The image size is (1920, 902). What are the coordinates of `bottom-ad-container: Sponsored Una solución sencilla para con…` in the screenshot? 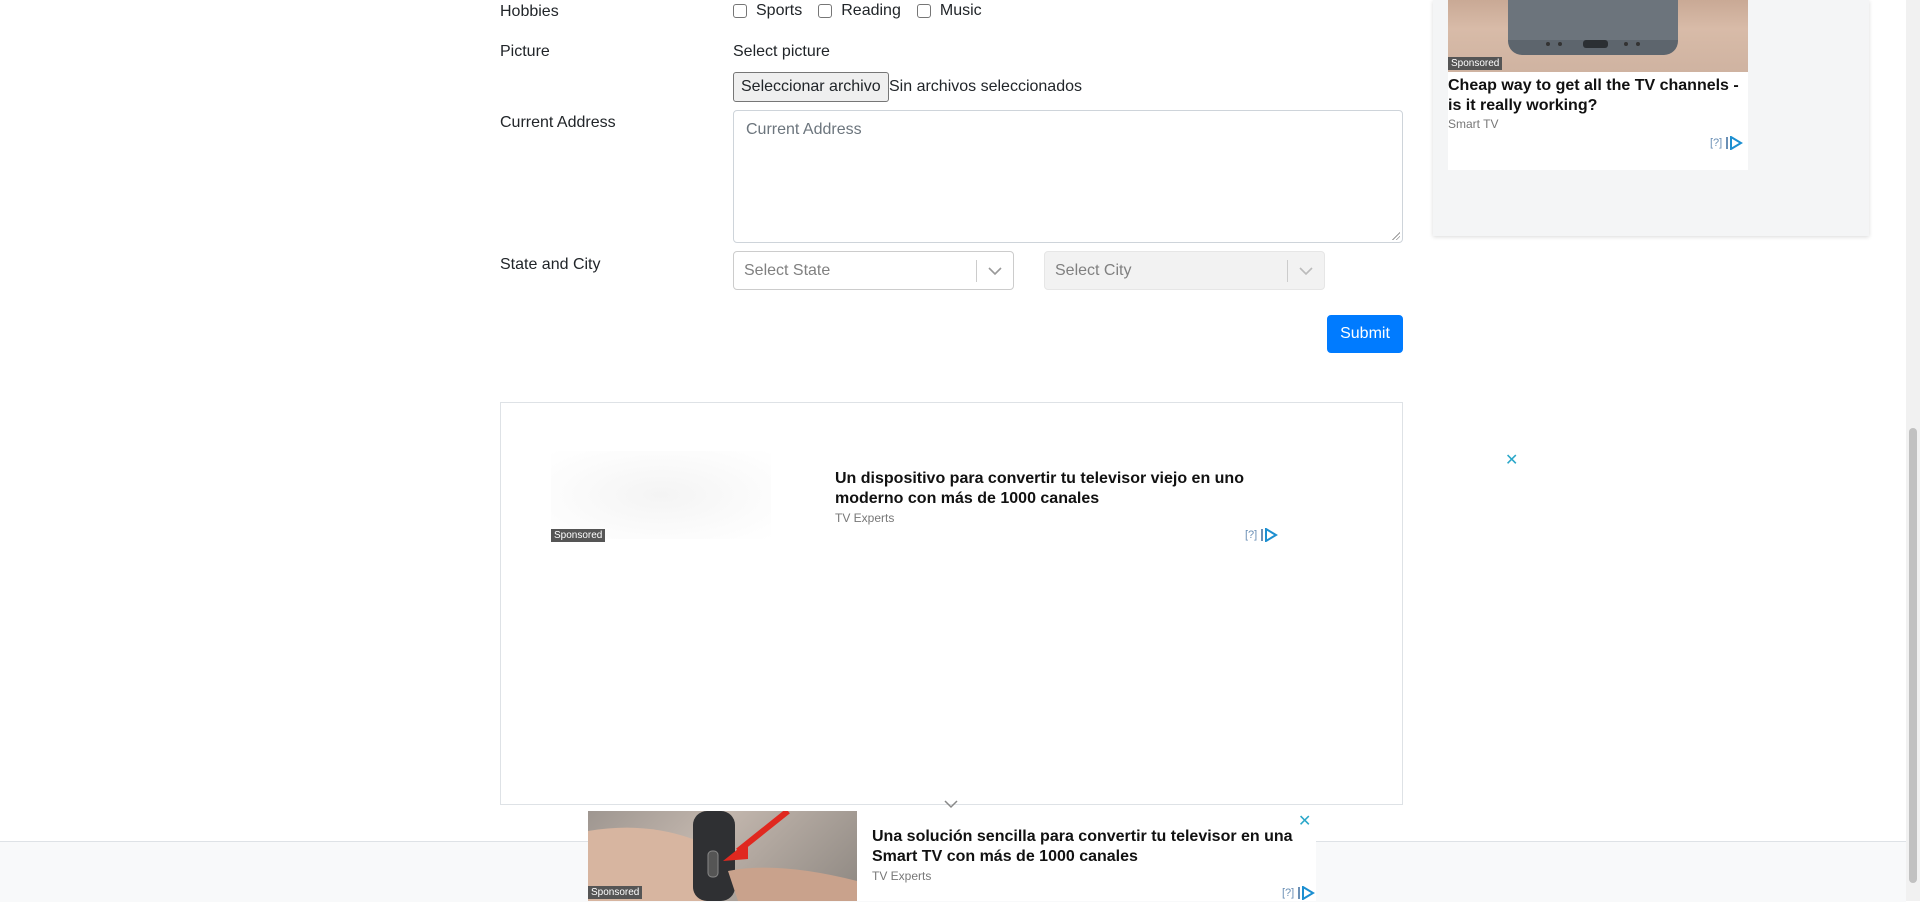 It's located at (952, 856).